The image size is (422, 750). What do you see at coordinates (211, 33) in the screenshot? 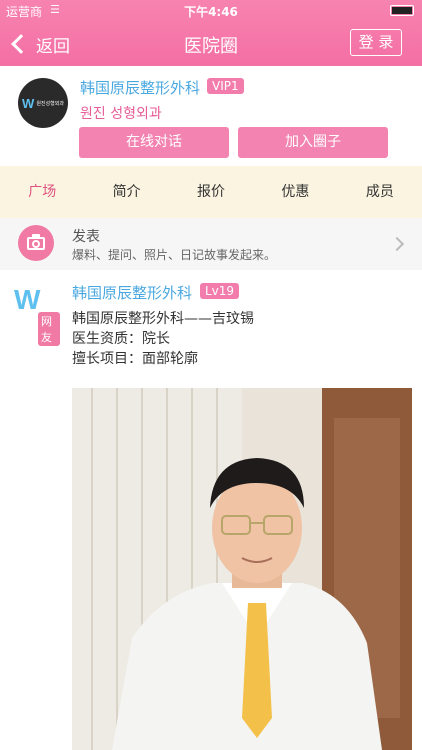
I see `top-bar: 运营商 ☰ 下午4:46 返回 医院圈 登 录` at bounding box center [211, 33].